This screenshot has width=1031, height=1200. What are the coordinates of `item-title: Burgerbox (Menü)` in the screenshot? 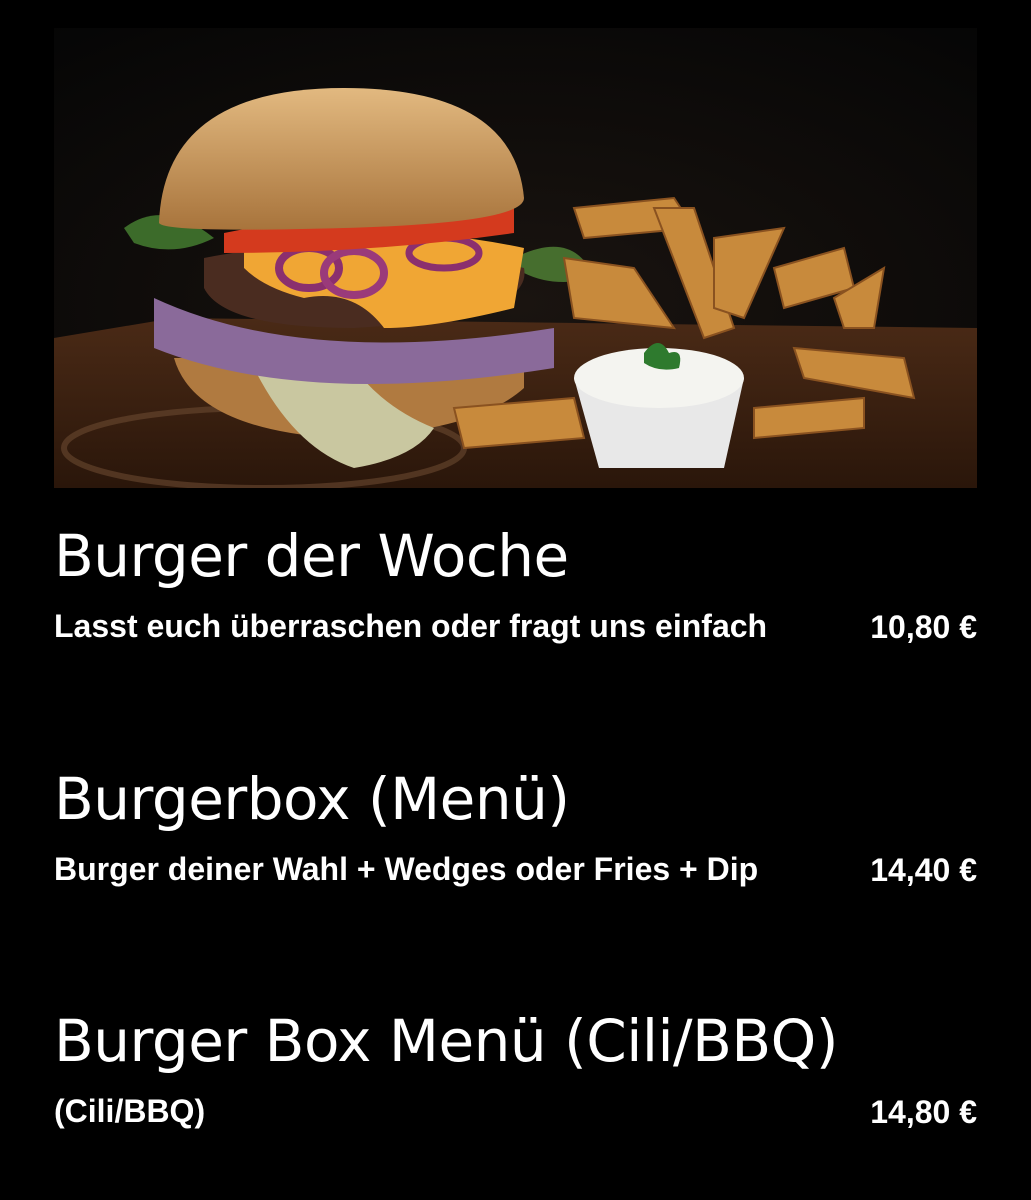 It's located at (312, 799).